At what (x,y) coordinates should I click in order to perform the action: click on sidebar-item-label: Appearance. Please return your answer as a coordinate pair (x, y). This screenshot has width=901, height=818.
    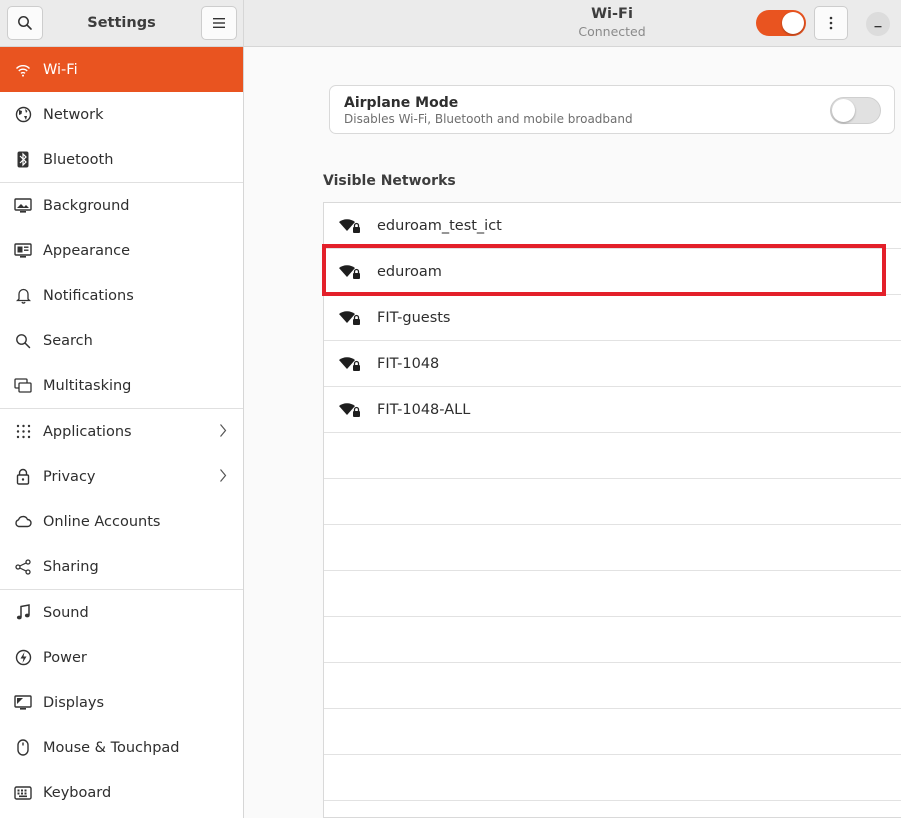
    Looking at the image, I should click on (87, 250).